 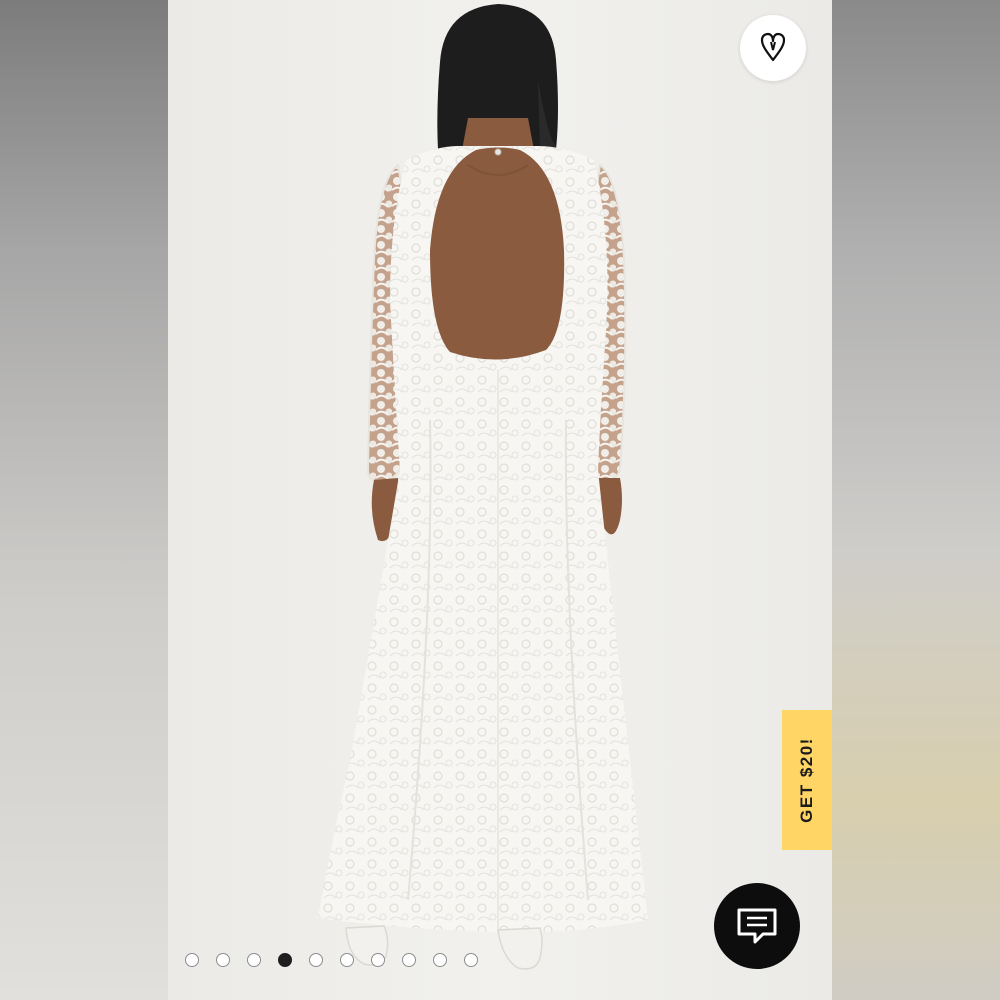 I want to click on promo-label: GET $20!, so click(x=807, y=780).